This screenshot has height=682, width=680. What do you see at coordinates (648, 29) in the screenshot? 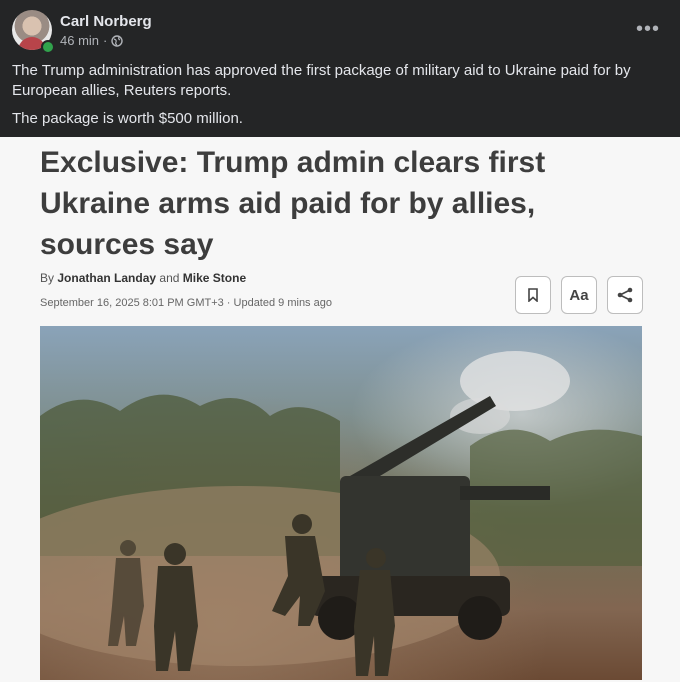
I see `more-options-icon: •••` at bounding box center [648, 29].